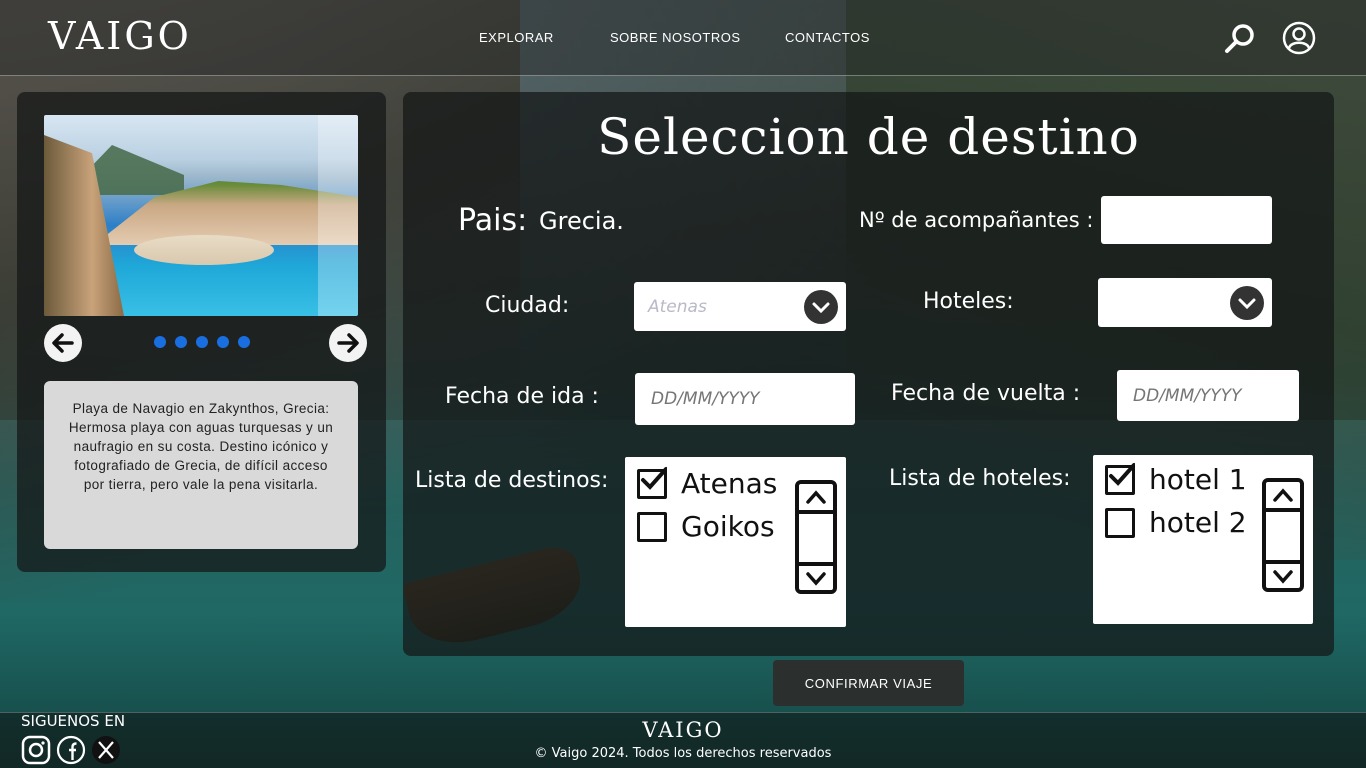 The image size is (1366, 768). I want to click on destinos-list-label: Lista de destinos:, so click(512, 480).